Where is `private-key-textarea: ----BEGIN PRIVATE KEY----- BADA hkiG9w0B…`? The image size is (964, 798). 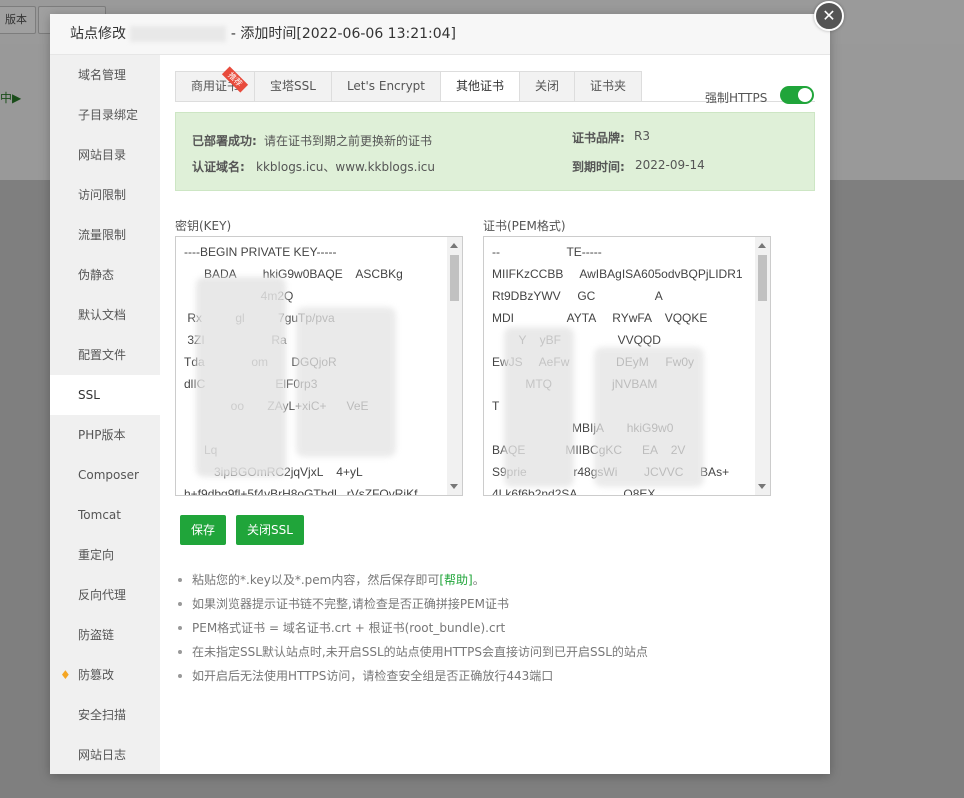
private-key-textarea: ----BEGIN PRIVATE KEY----- BADA hkiG9w0B… is located at coordinates (319, 366).